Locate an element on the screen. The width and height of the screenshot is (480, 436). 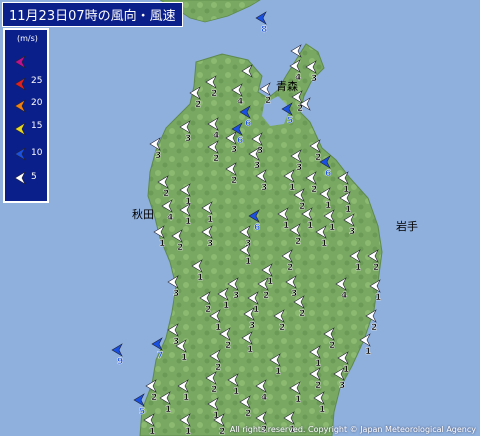
legend-level-5: 5 is located at coordinates (34, 177).